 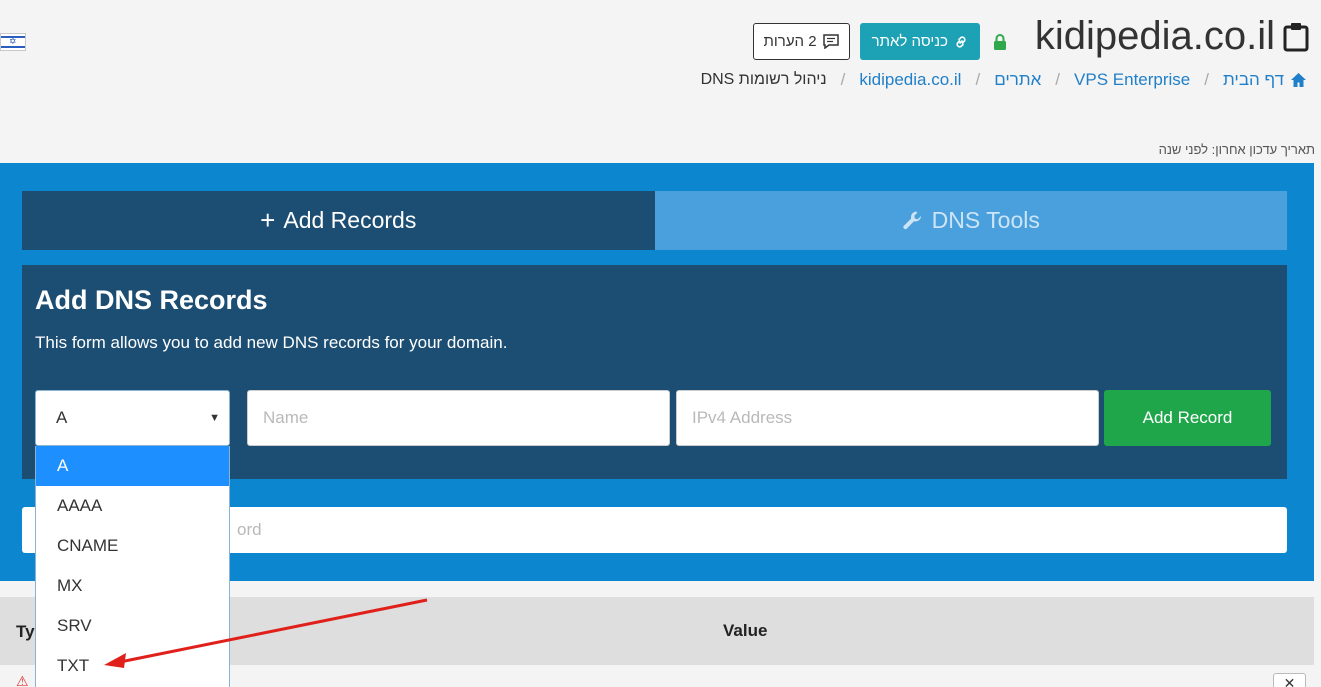 I want to click on record-type-dropdown: A AAAA CNAME MX SRV TXT, so click(x=132, y=566).